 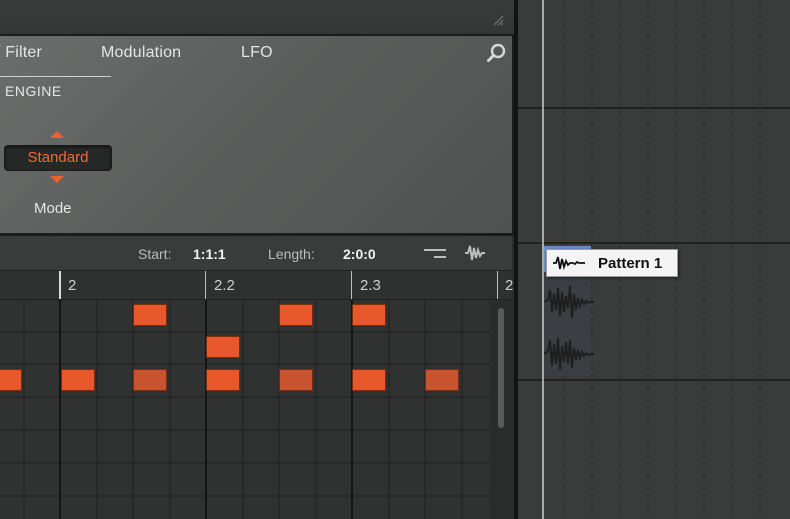 I want to click on length-value: 2:0:0, so click(x=359, y=254).